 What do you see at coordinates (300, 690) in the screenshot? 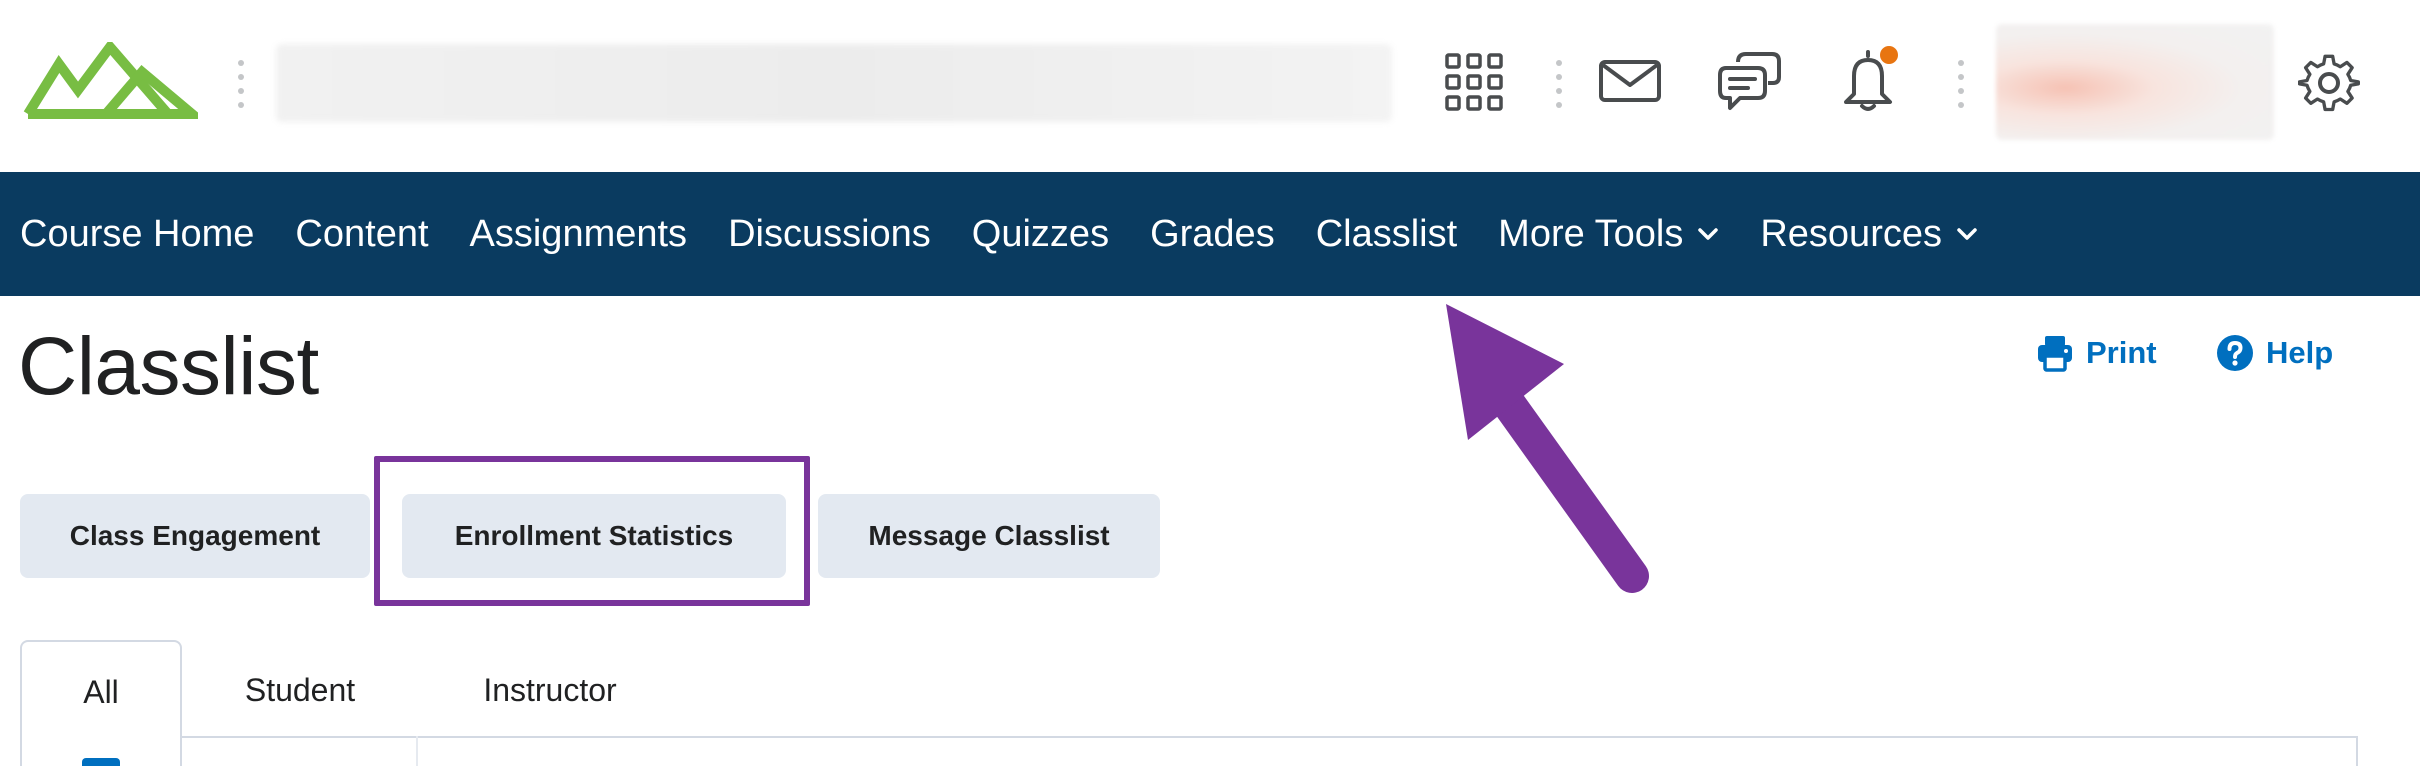
I see `tab-label: Student` at bounding box center [300, 690].